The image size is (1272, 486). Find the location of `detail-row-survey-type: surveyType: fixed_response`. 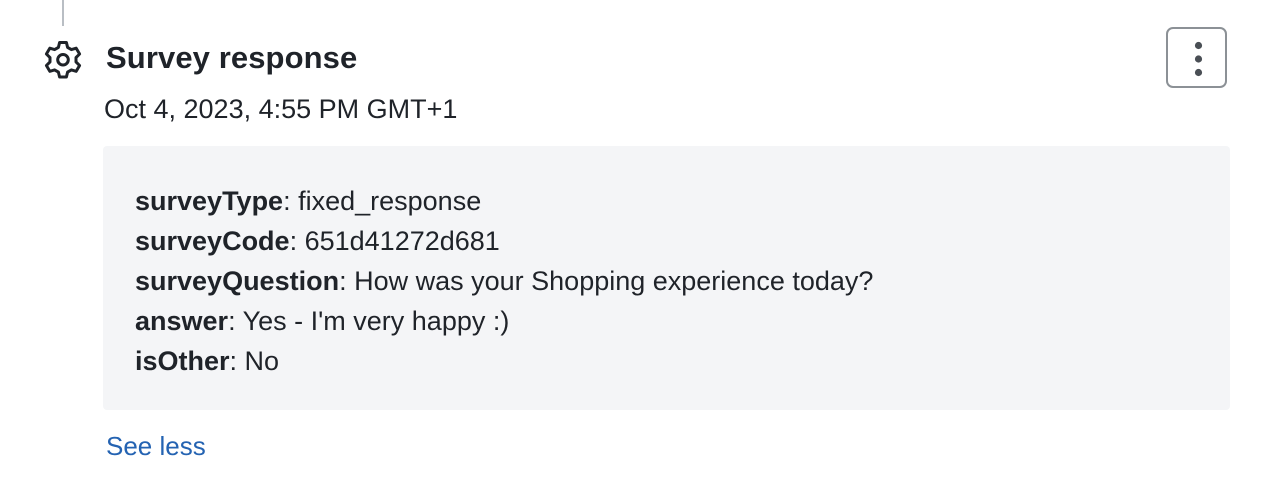

detail-row-survey-type: surveyType: fixed_response is located at coordinates (504, 201).